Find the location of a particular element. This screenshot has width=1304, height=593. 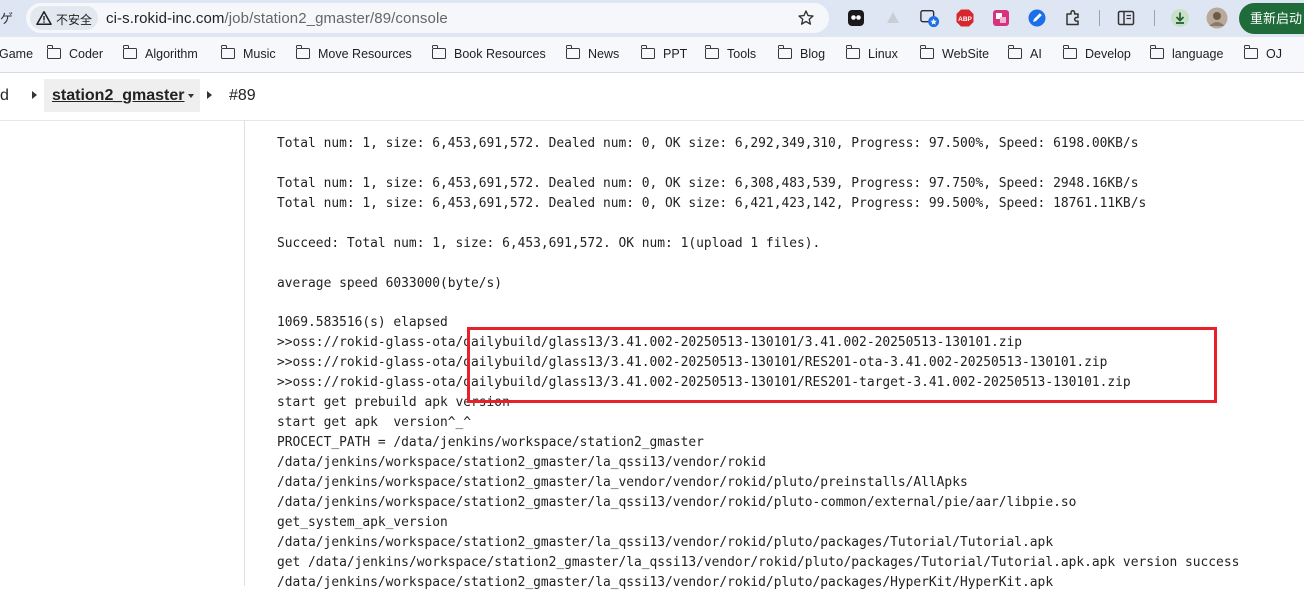

bookmark-music: Music is located at coordinates (248, 55).